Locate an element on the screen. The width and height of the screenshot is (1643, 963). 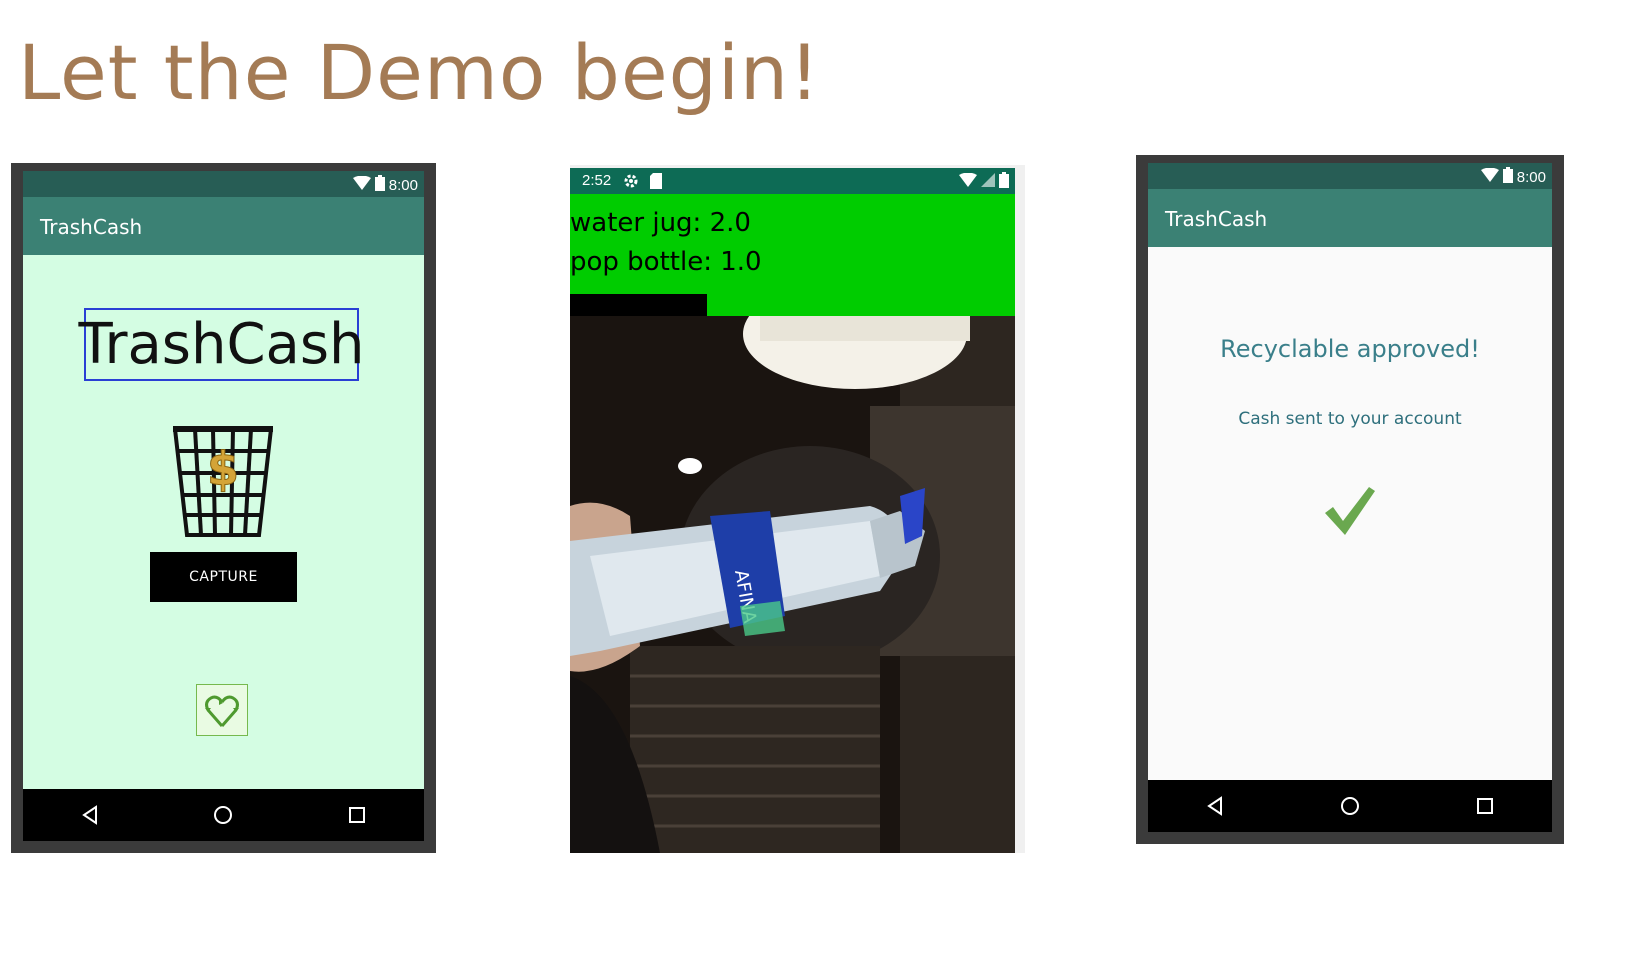
checkmark-icon is located at coordinates (1349, 511).